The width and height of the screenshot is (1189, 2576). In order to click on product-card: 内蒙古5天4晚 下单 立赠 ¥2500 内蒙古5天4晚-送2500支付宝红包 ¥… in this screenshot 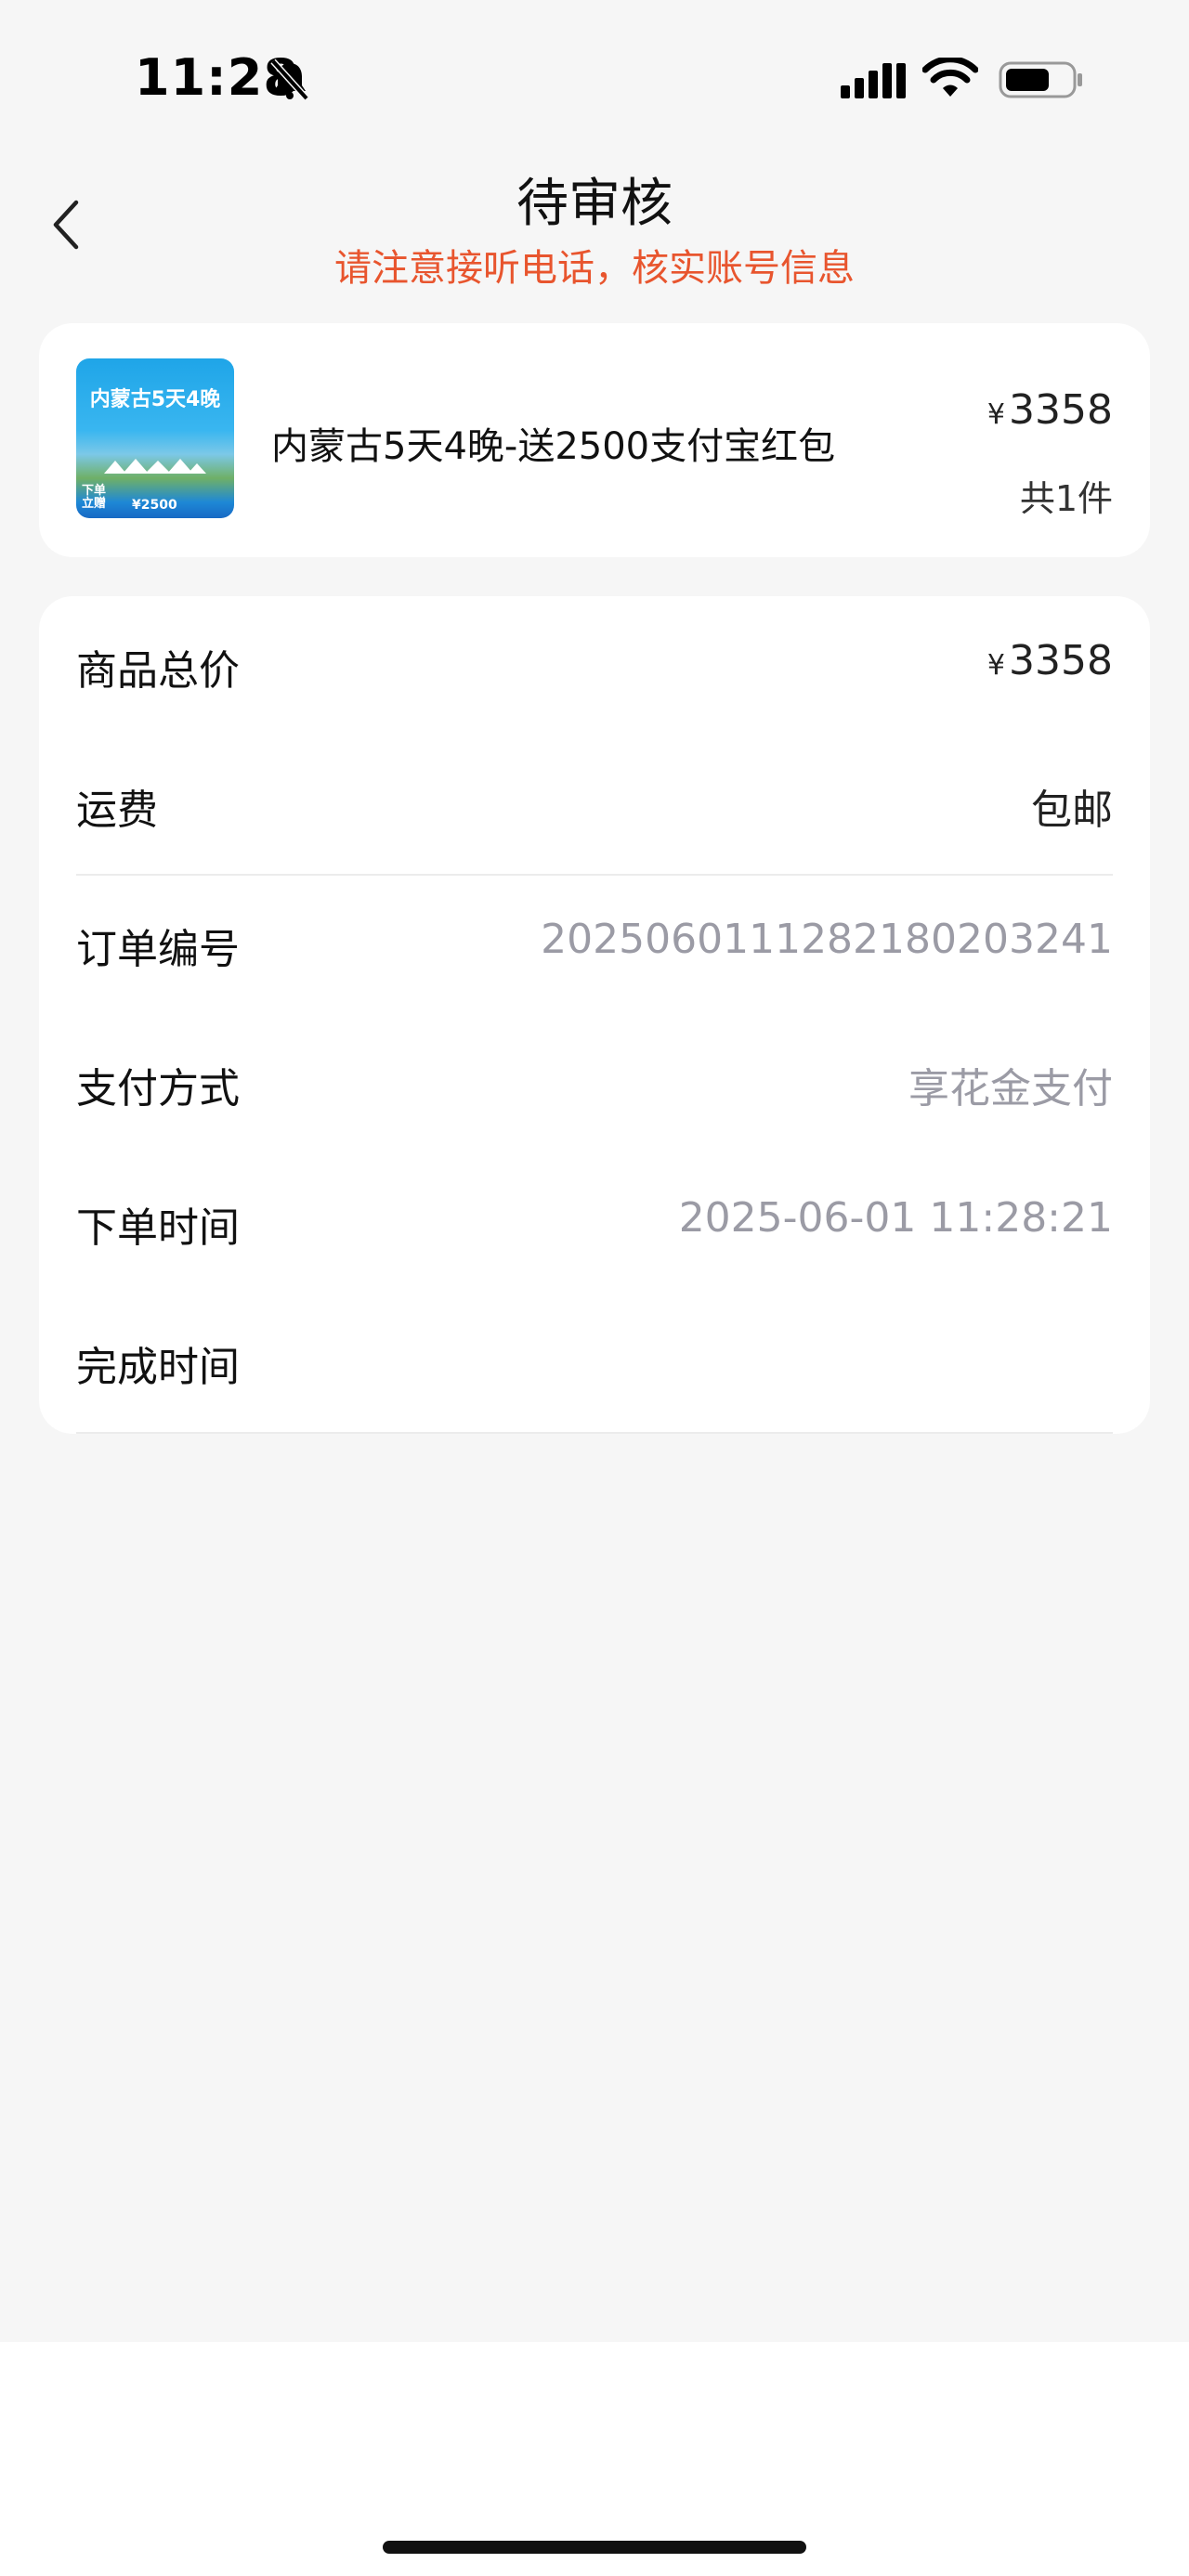, I will do `click(594, 440)`.